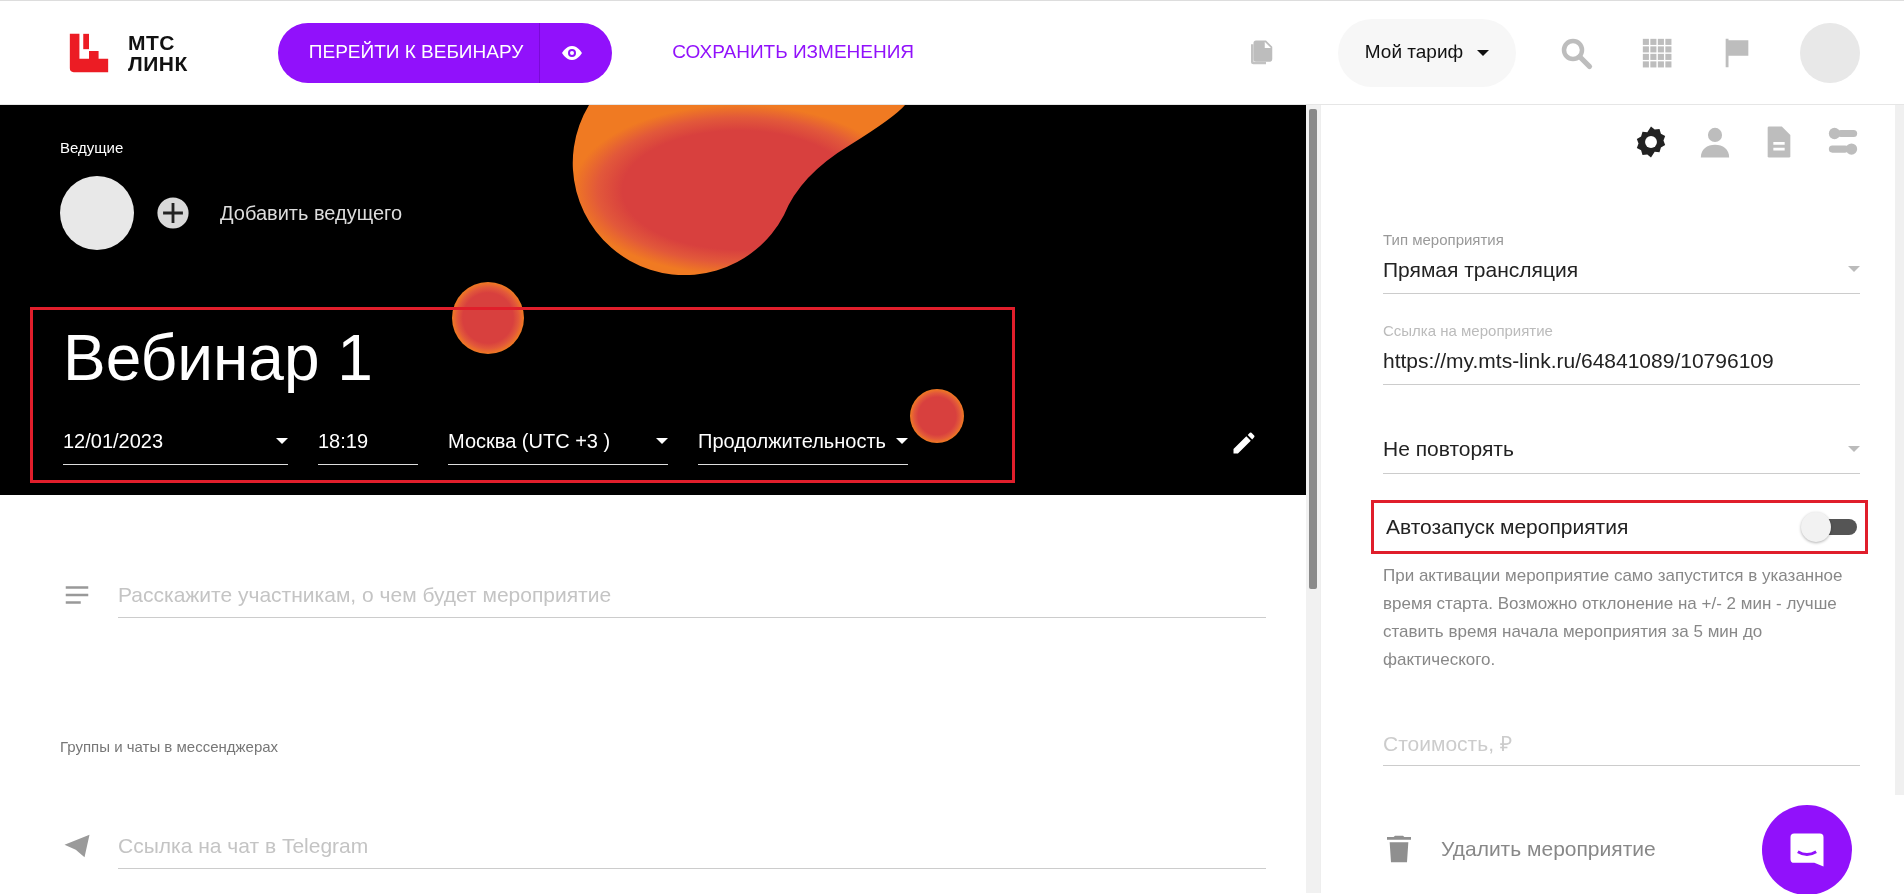 This screenshot has width=1904, height=894. Describe the element at coordinates (158, 63) in the screenshot. I see `logo-text: ЛИНК` at that location.